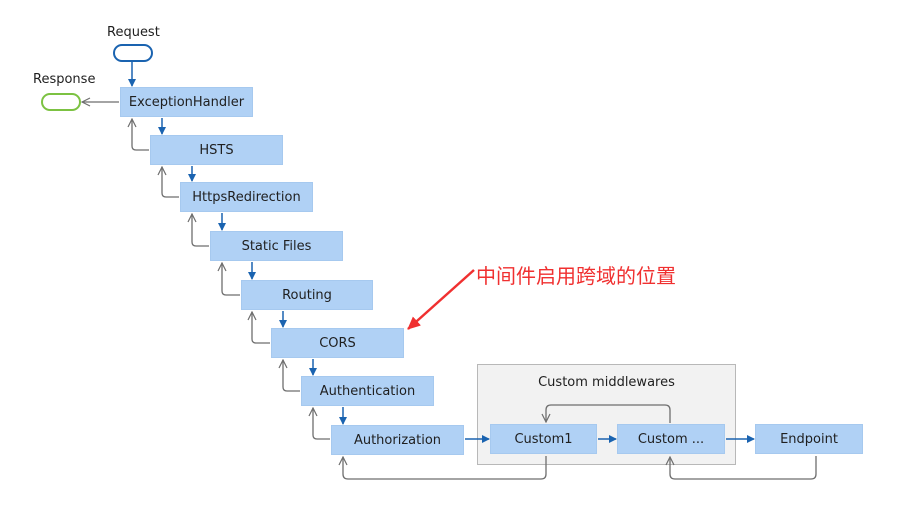 The width and height of the screenshot is (914, 514). I want to click on return-customn-loop-to-custom1, so click(608, 413).